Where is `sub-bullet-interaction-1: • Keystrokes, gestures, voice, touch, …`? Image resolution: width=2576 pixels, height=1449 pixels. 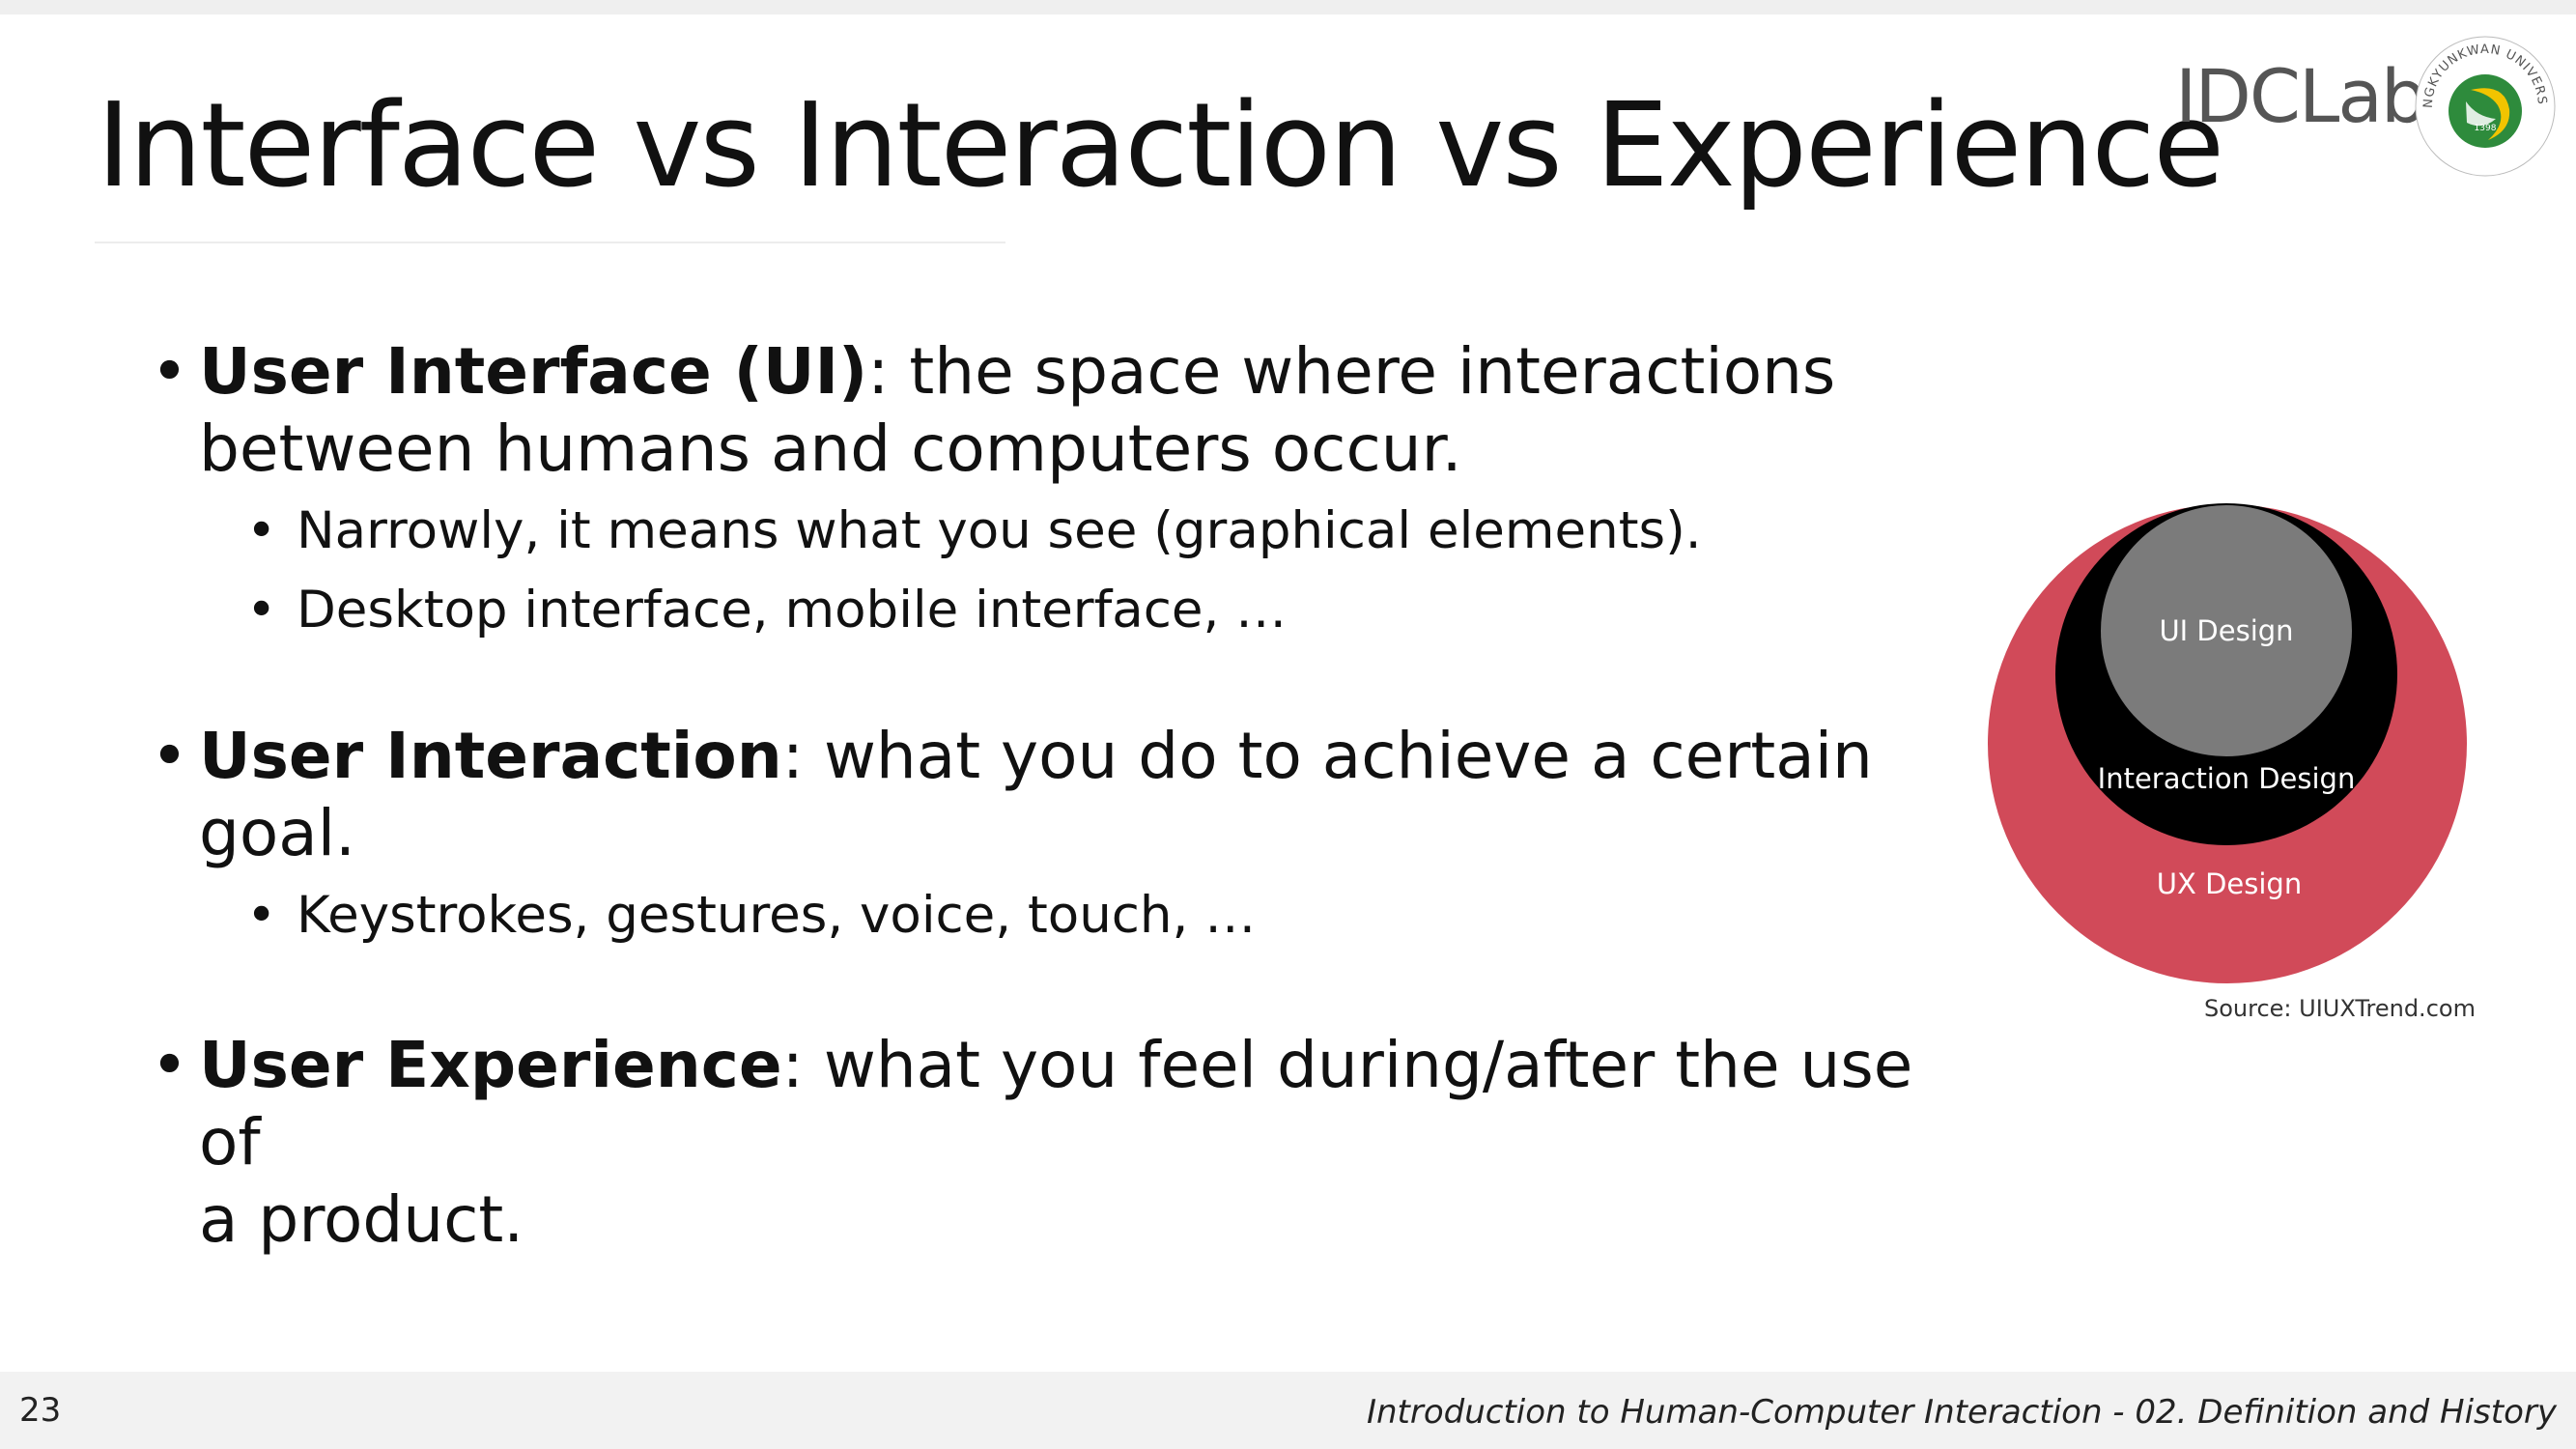
sub-bullet-interaction-1: • Keystrokes, gestures, voice, touch, … is located at coordinates (1048, 915).